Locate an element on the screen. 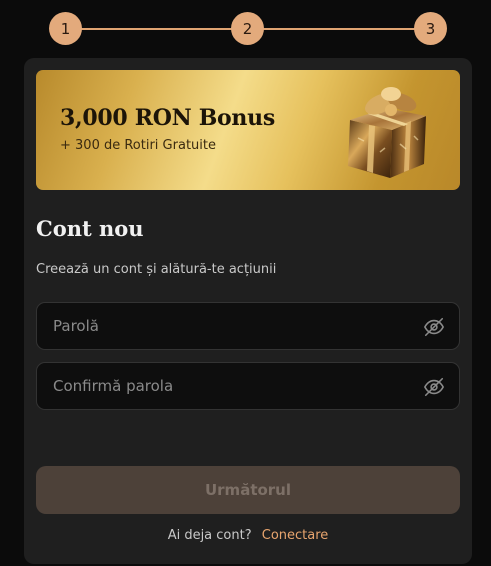  page-title: Cont nou is located at coordinates (90, 228).